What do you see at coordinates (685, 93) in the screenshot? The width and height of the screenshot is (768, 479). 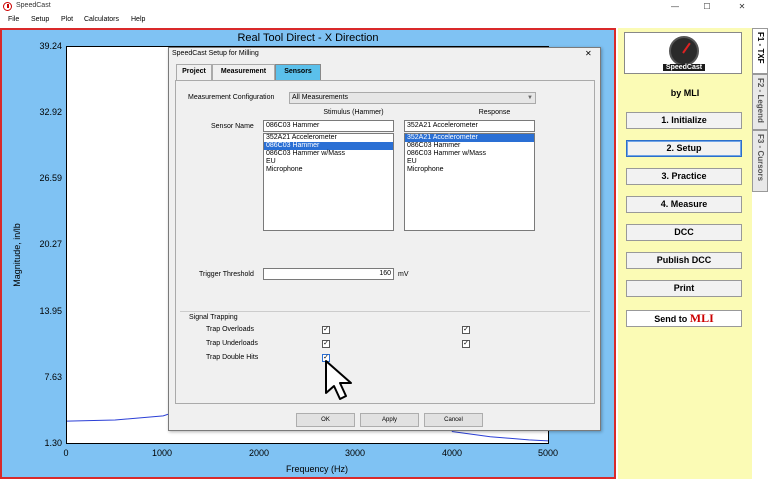 I see `by-mli-label: by MLI` at bounding box center [685, 93].